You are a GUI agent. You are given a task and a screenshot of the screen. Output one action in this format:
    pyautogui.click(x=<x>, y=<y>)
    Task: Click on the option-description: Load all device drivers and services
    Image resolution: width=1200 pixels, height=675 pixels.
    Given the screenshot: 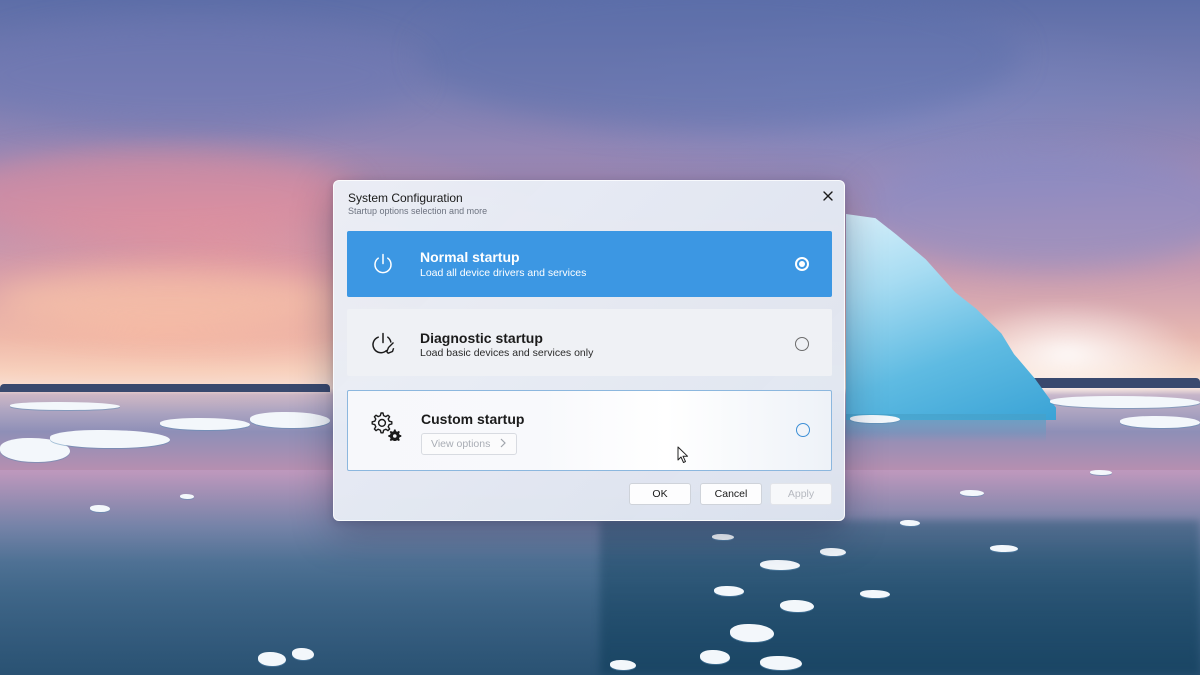 What is the action you would take?
    pyautogui.click(x=503, y=273)
    